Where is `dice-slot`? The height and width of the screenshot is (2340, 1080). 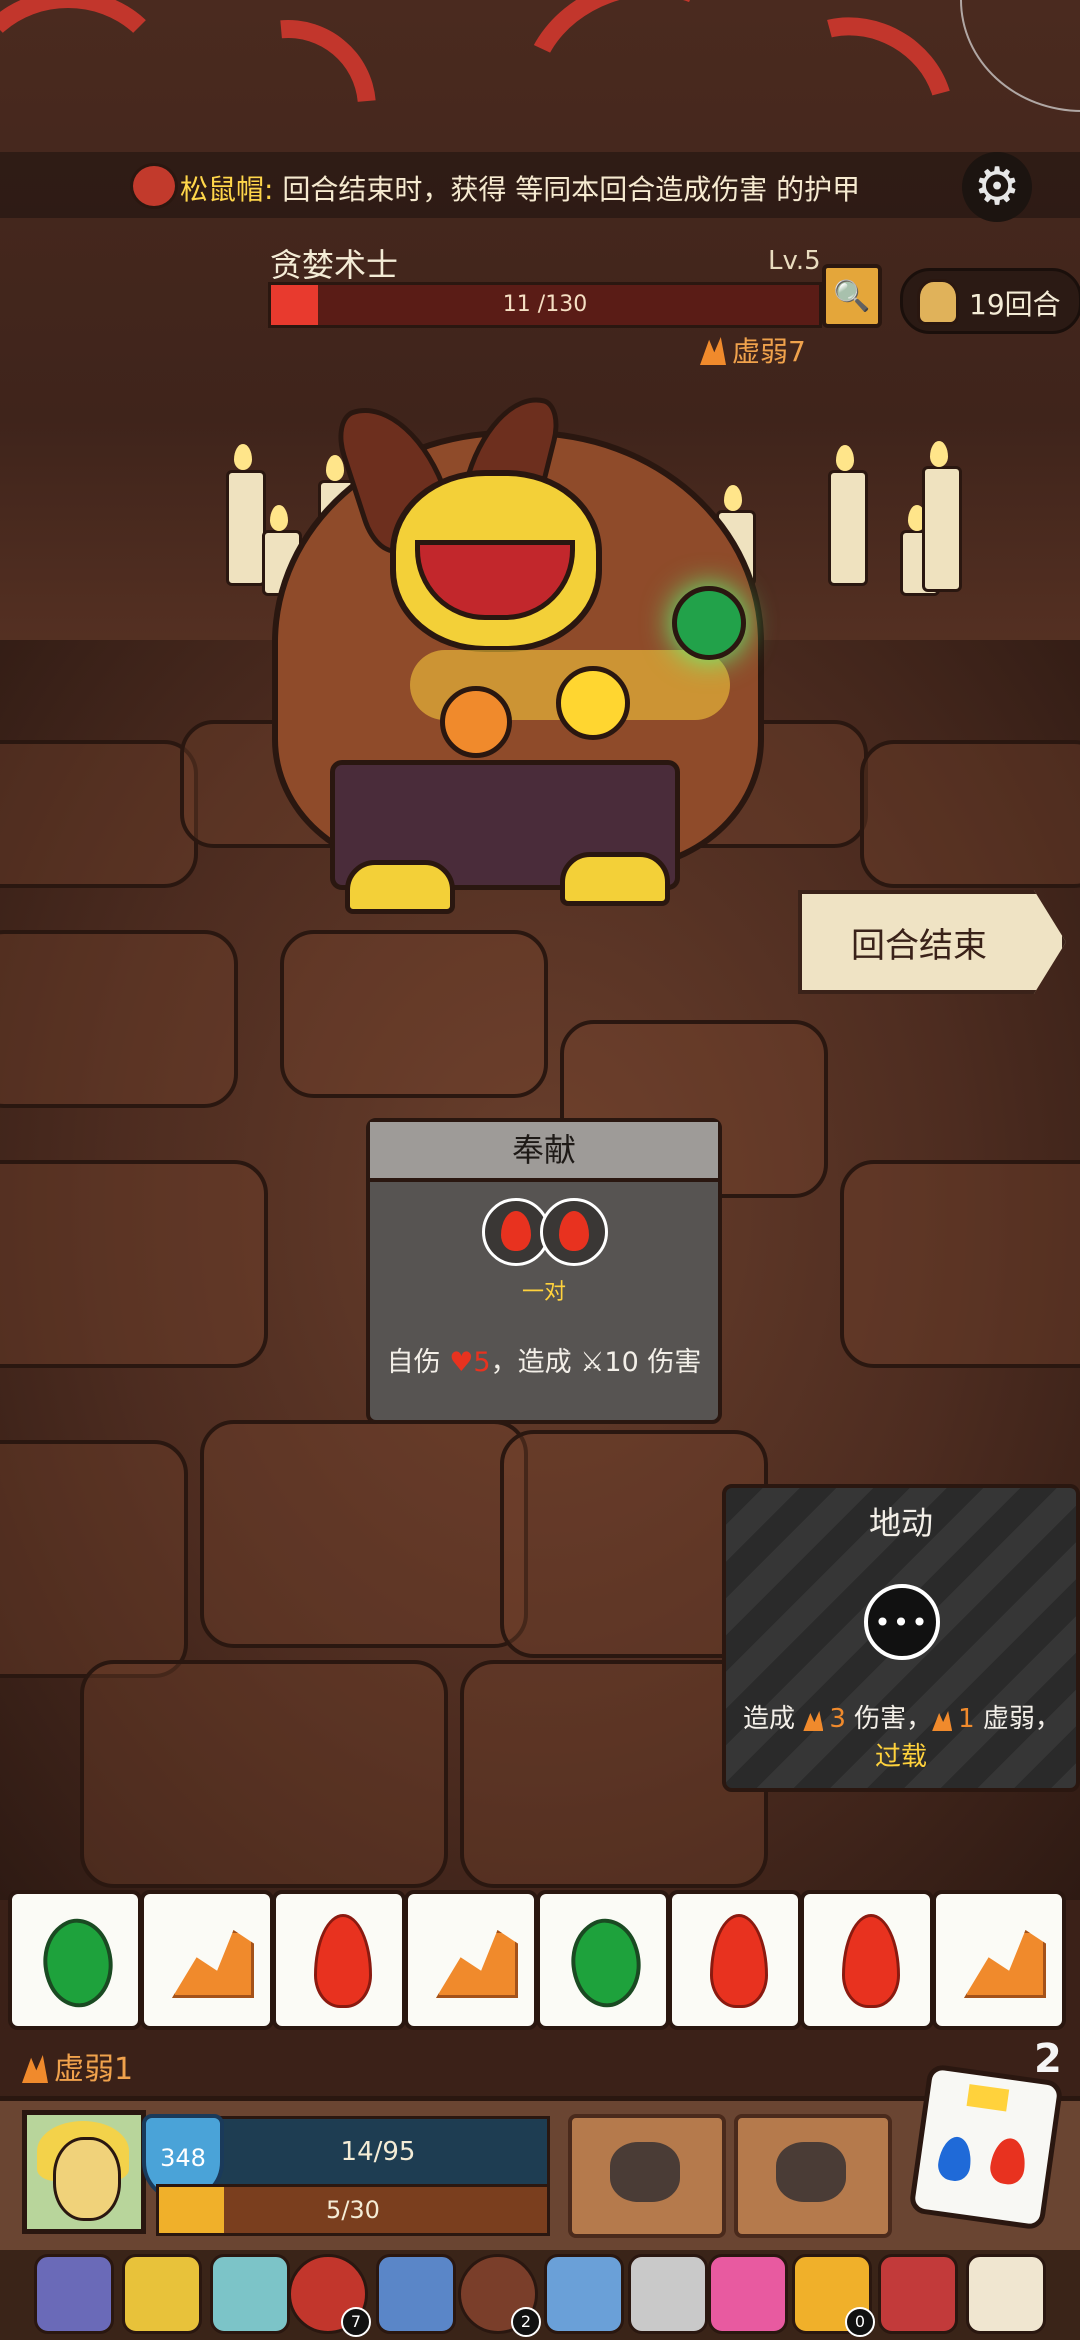 dice-slot is located at coordinates (574, 1232).